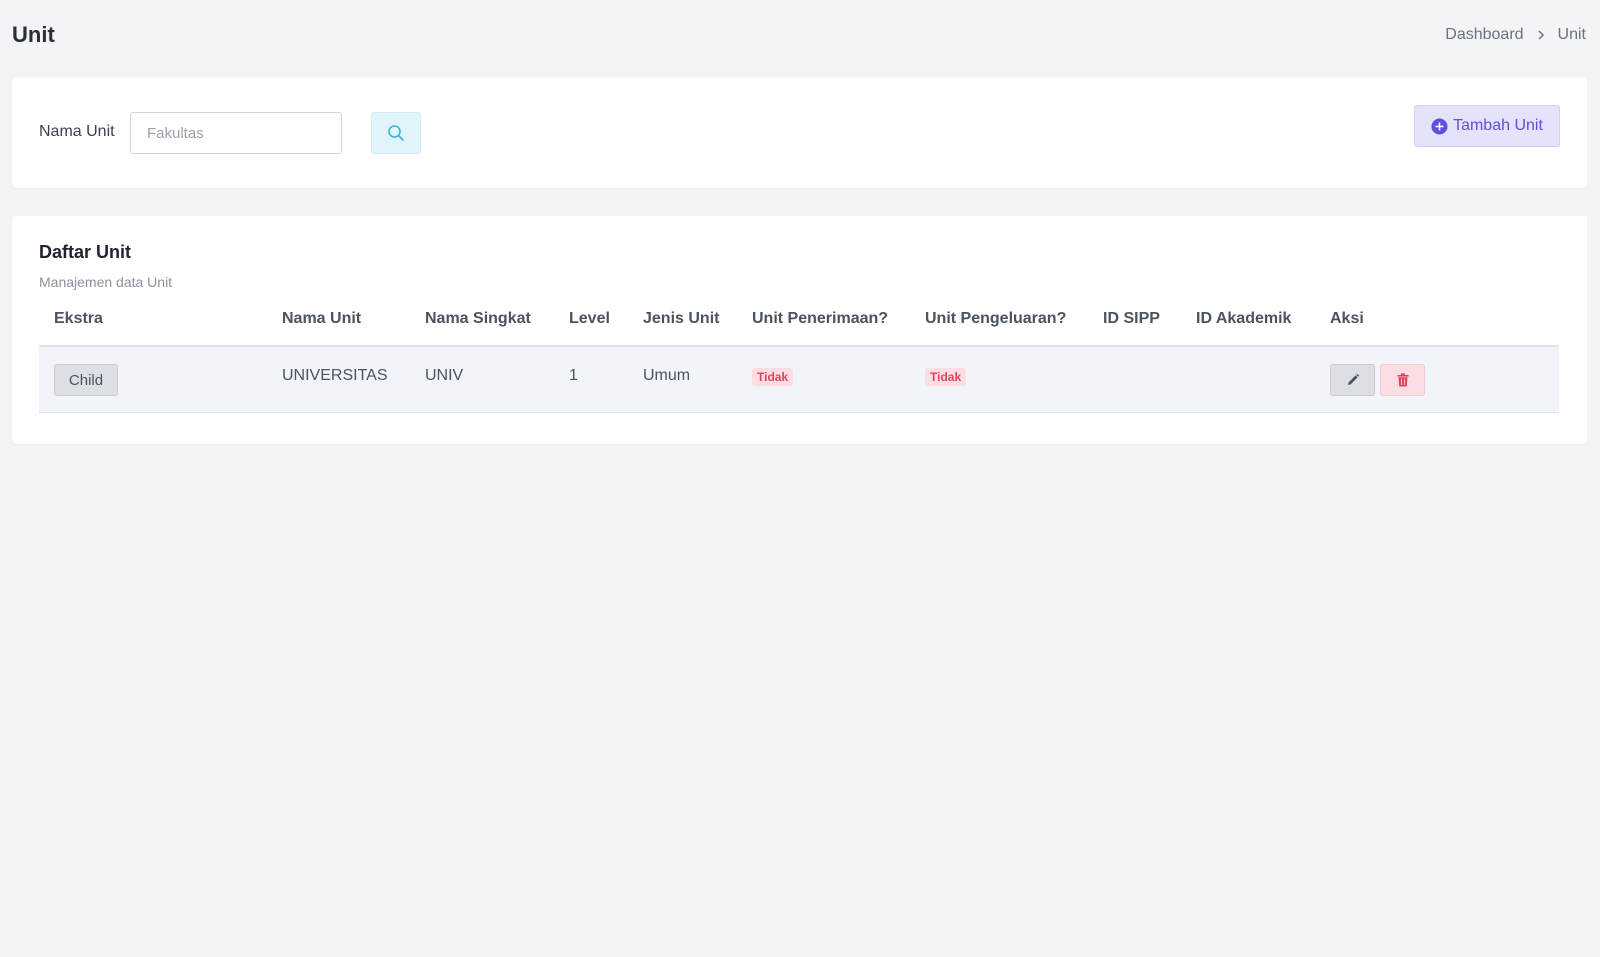 The height and width of the screenshot is (957, 1600). I want to click on trash-icon, so click(1403, 380).